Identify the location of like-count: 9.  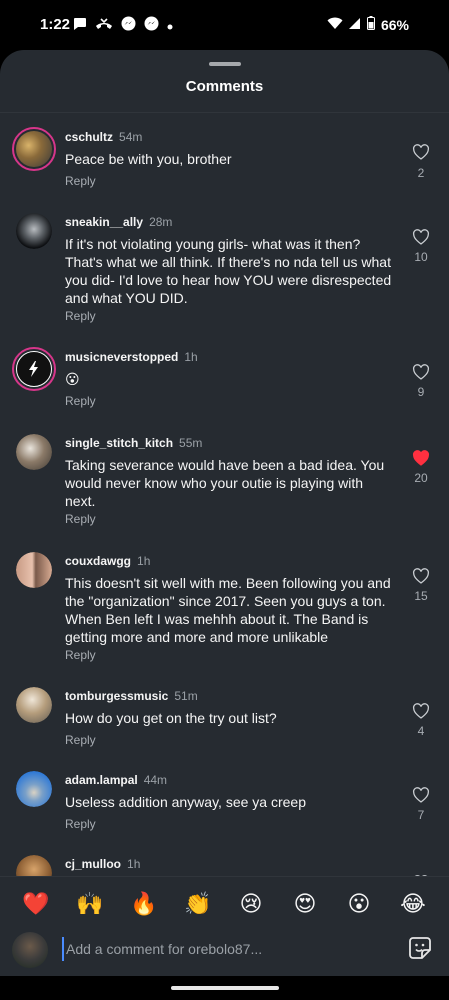
(421, 392).